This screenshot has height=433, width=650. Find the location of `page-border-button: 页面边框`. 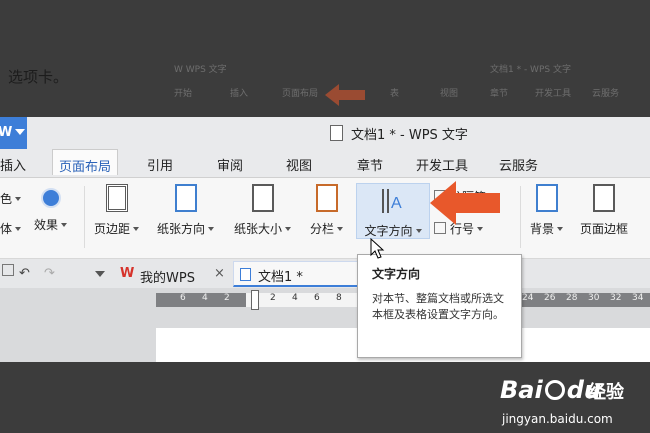

page-border-button: 页面边框 is located at coordinates (604, 210).